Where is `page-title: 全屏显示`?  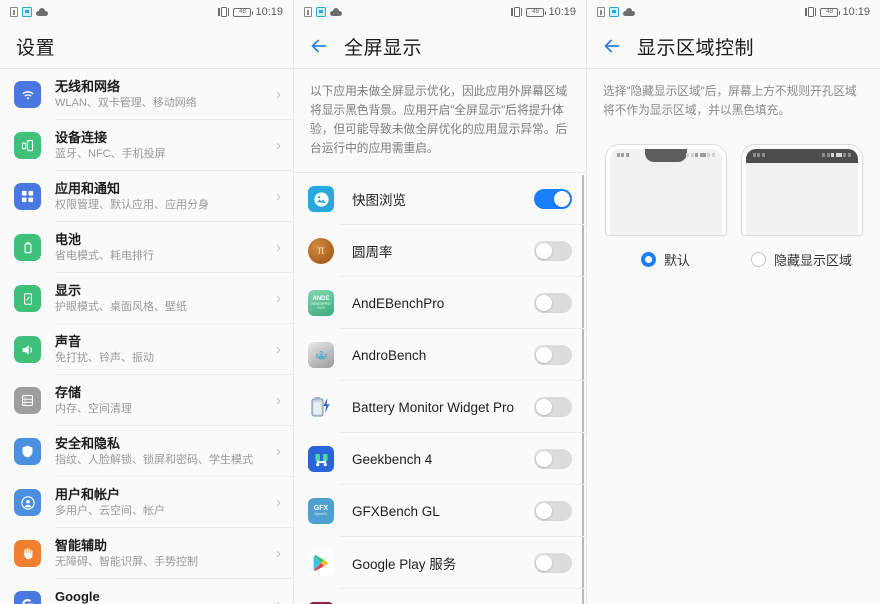 page-title: 全屏显示 is located at coordinates (383, 48).